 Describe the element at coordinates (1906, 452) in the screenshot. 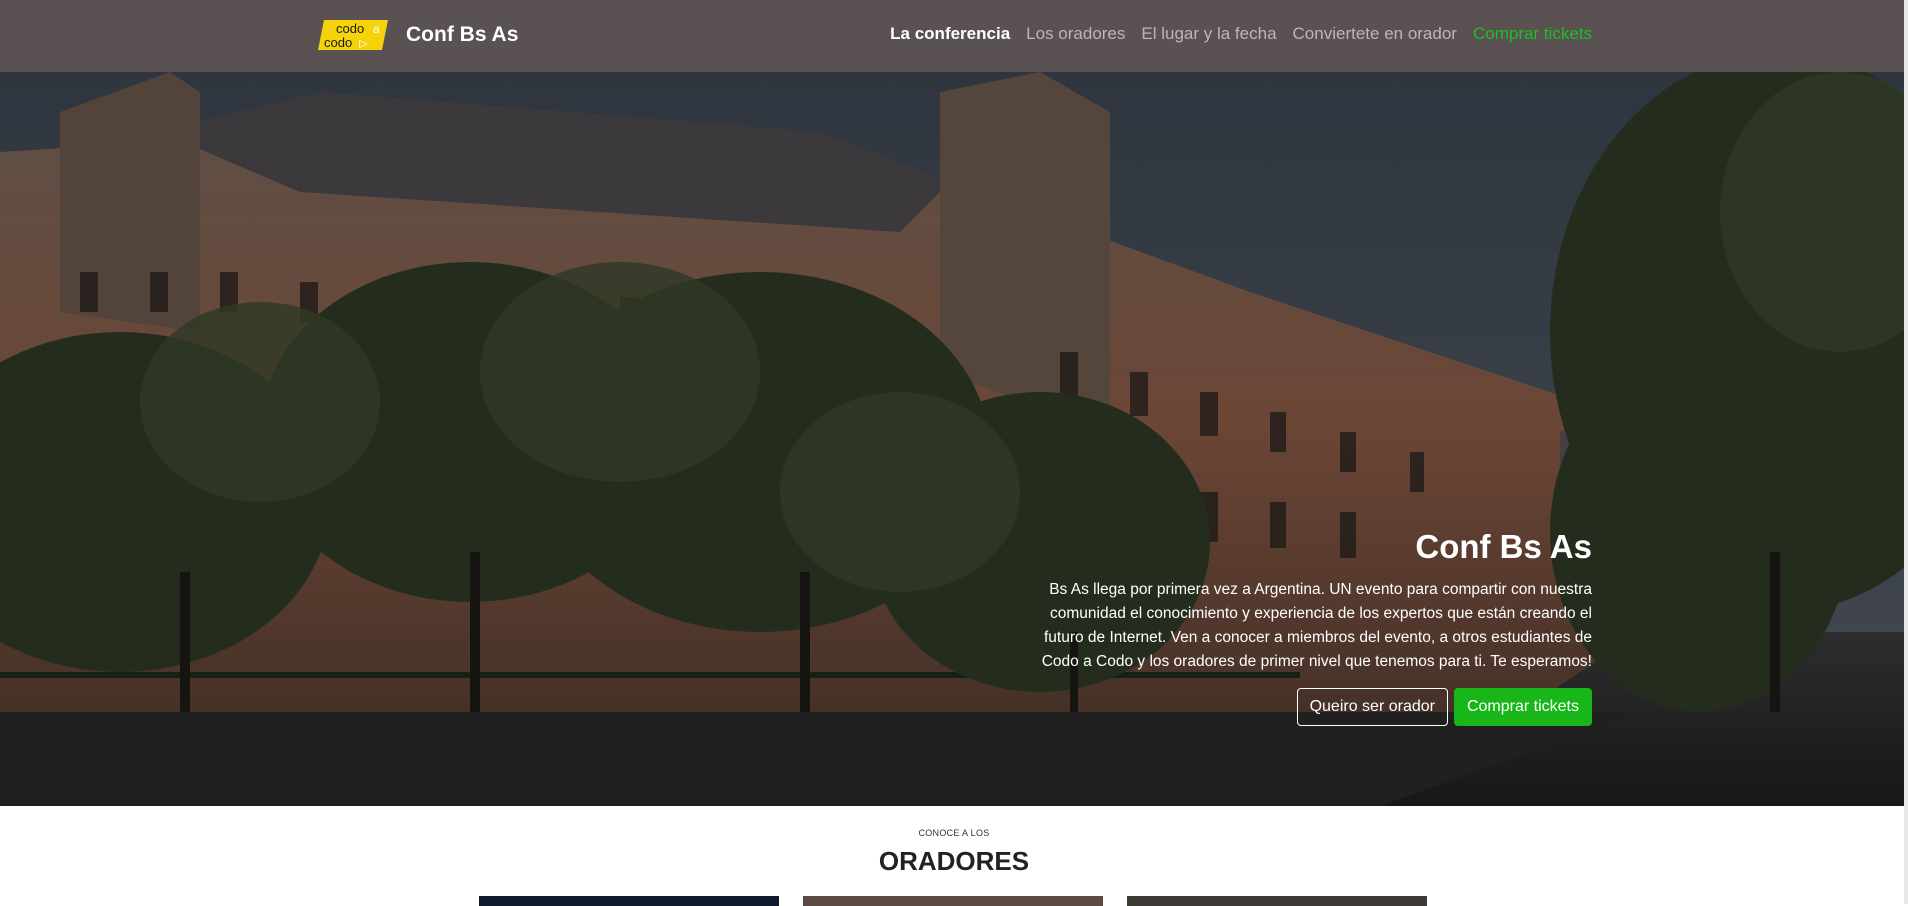

I see `page-scrollbar` at that location.